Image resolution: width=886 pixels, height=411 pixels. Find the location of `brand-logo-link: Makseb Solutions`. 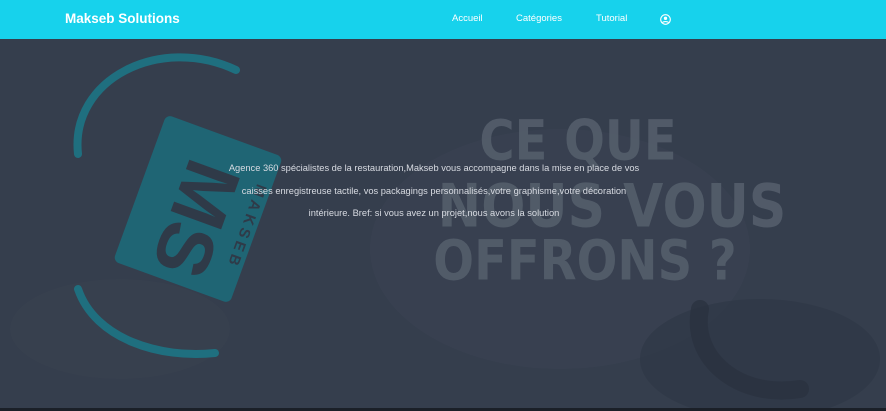

brand-logo-link: Makseb Solutions is located at coordinates (122, 18).